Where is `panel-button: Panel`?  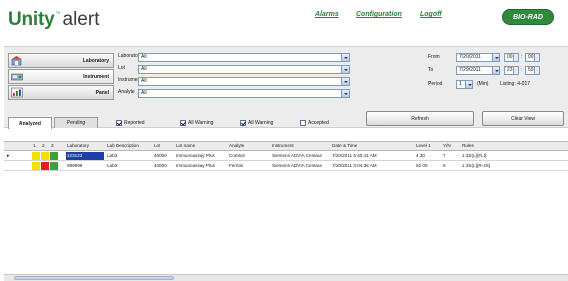 panel-button: Panel is located at coordinates (61, 92).